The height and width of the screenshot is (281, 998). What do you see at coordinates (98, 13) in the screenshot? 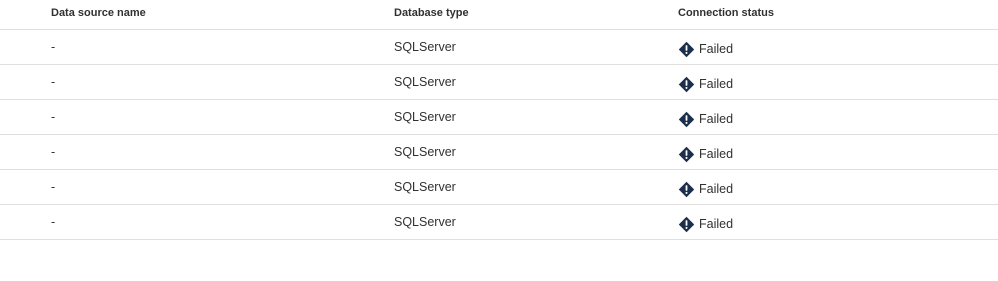
I see `column-header-data-source-name: Data source name` at bounding box center [98, 13].